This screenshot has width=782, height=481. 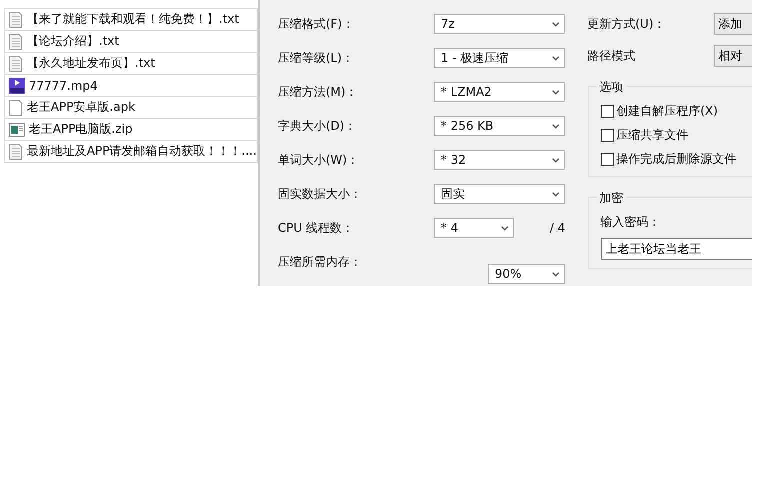 What do you see at coordinates (627, 24) in the screenshot?
I see `setting-label: 更新方式(U)：` at bounding box center [627, 24].